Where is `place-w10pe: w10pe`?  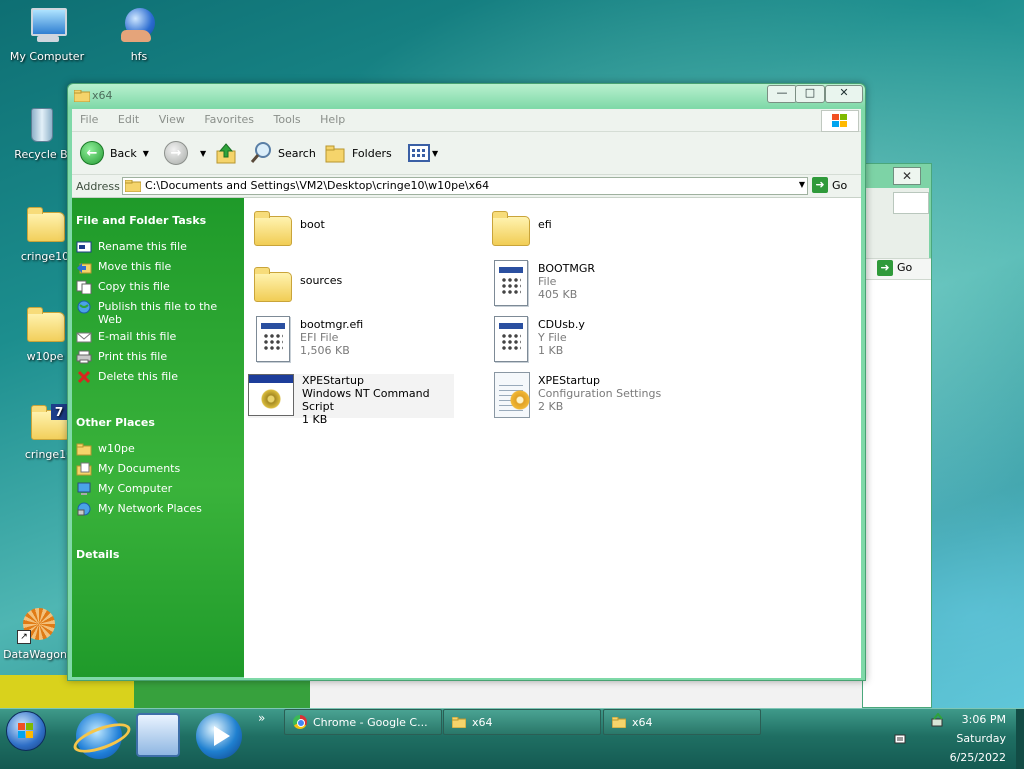 place-w10pe: w10pe is located at coordinates (157, 449).